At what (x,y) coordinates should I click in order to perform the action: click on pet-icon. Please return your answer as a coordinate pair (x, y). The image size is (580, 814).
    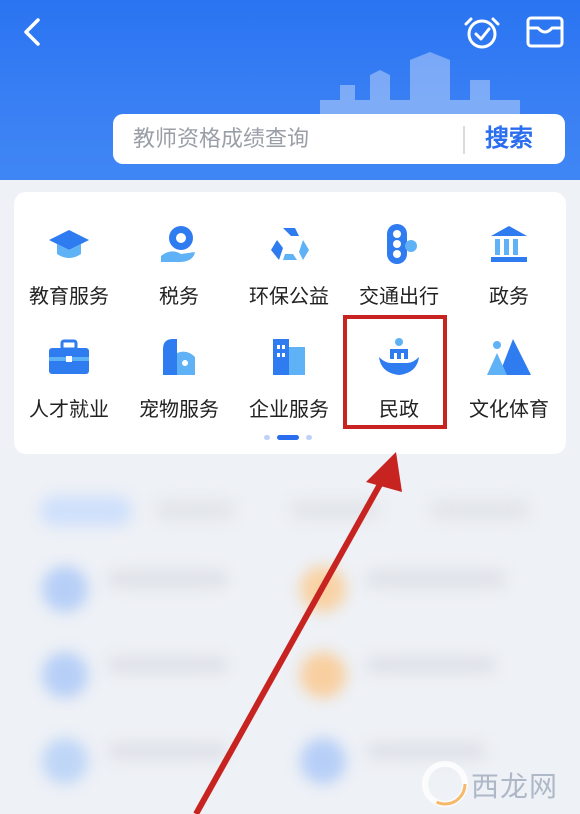
    Looking at the image, I should click on (179, 357).